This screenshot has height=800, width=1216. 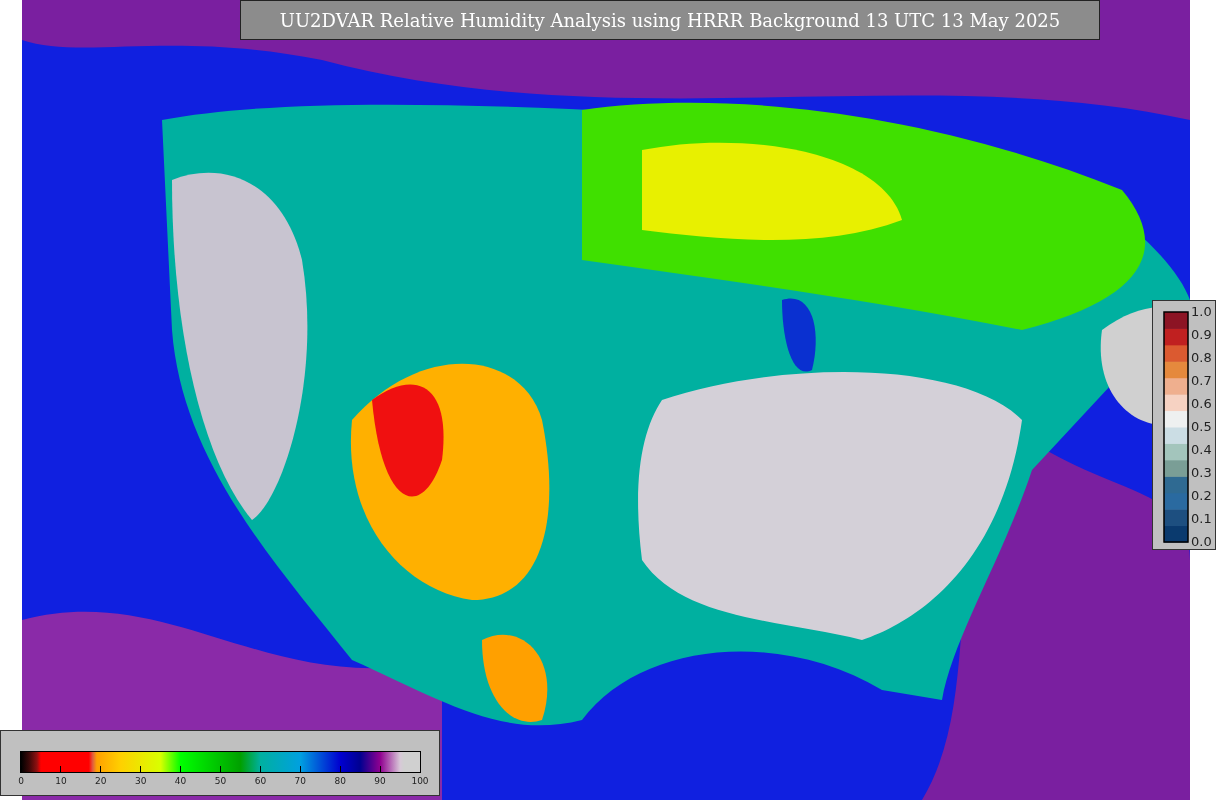 What do you see at coordinates (220, 781) in the screenshot?
I see `tick-label: 50` at bounding box center [220, 781].